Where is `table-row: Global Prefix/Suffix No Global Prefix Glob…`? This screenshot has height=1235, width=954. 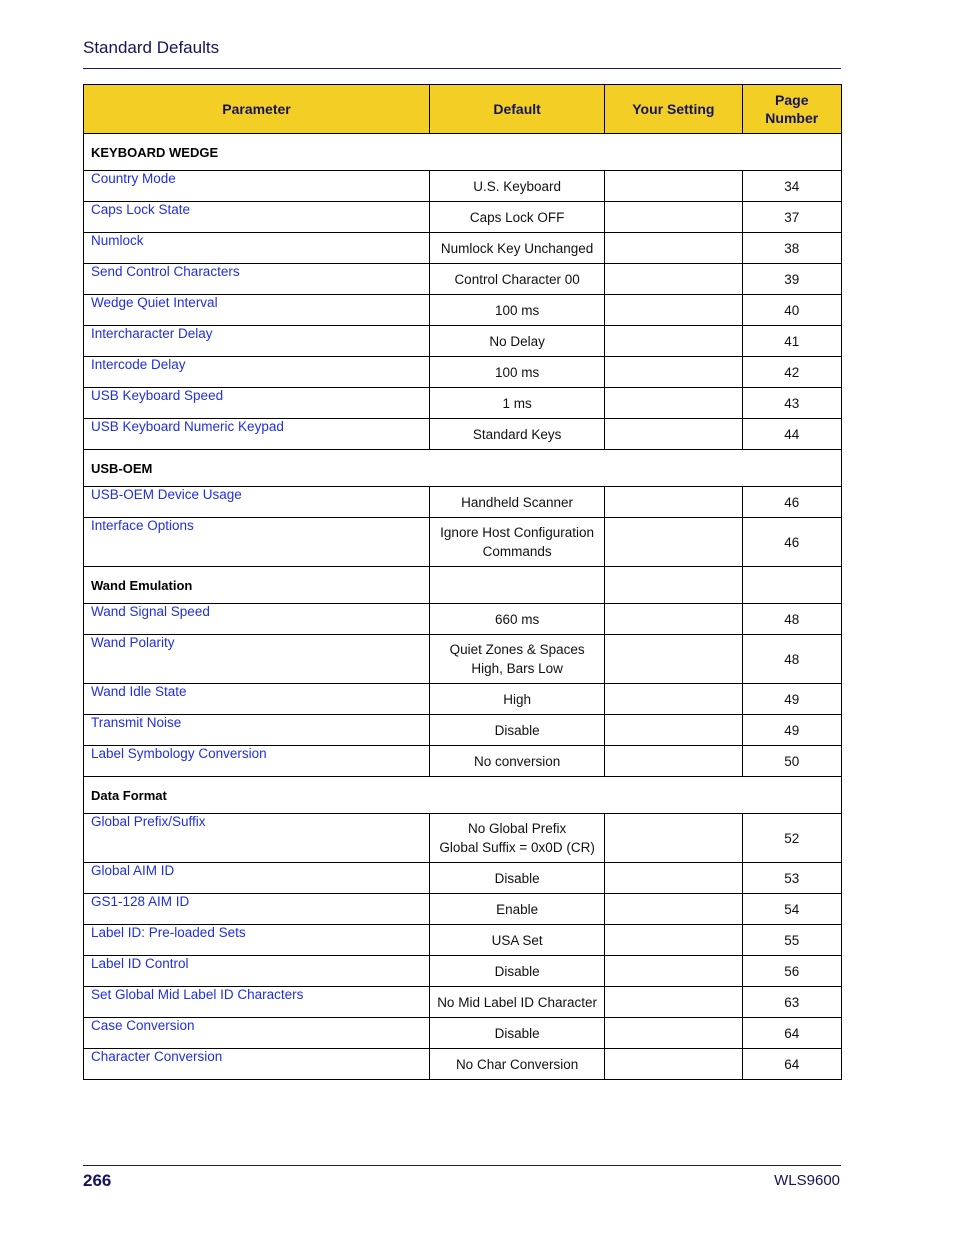 table-row: Global Prefix/Suffix No Global Prefix Glob… is located at coordinates (462, 838).